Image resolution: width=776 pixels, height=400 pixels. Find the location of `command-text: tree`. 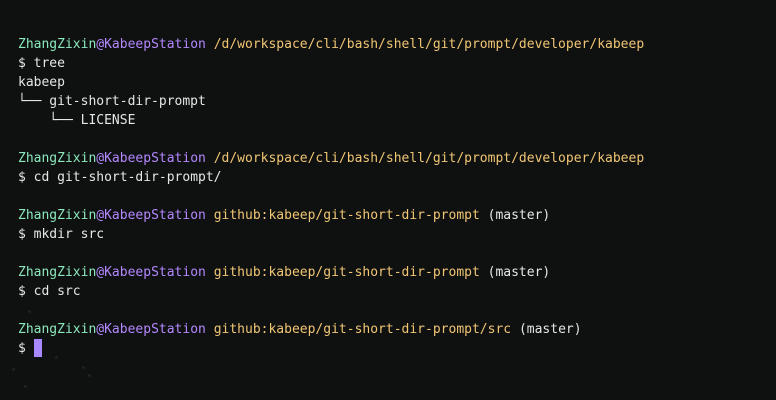

command-text: tree is located at coordinates (49, 63).